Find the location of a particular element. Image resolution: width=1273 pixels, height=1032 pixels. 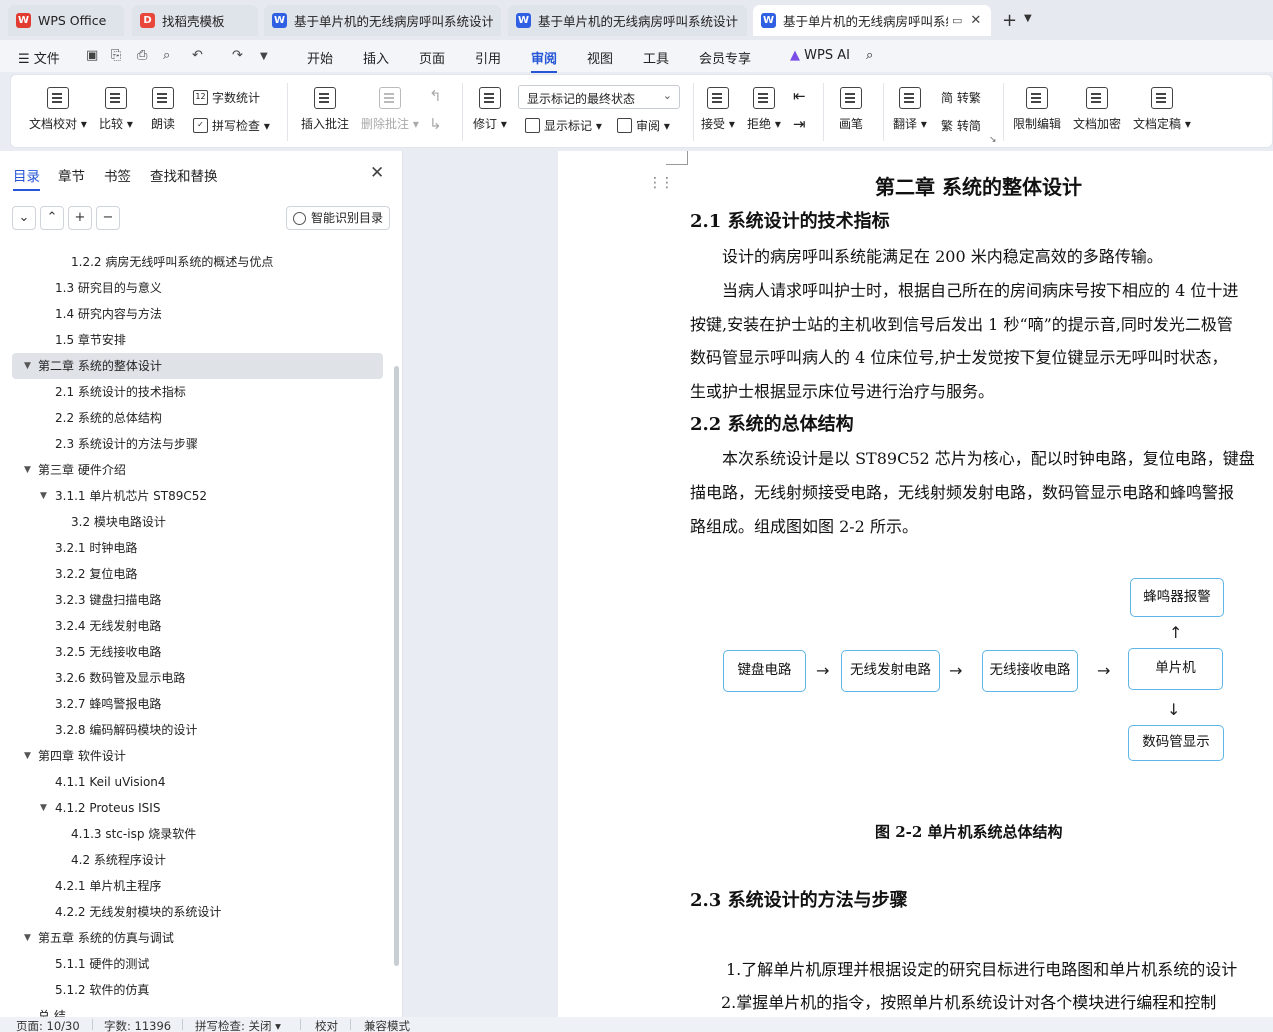

toc-item: 3.2.1 时钟电路 is located at coordinates (197, 548).